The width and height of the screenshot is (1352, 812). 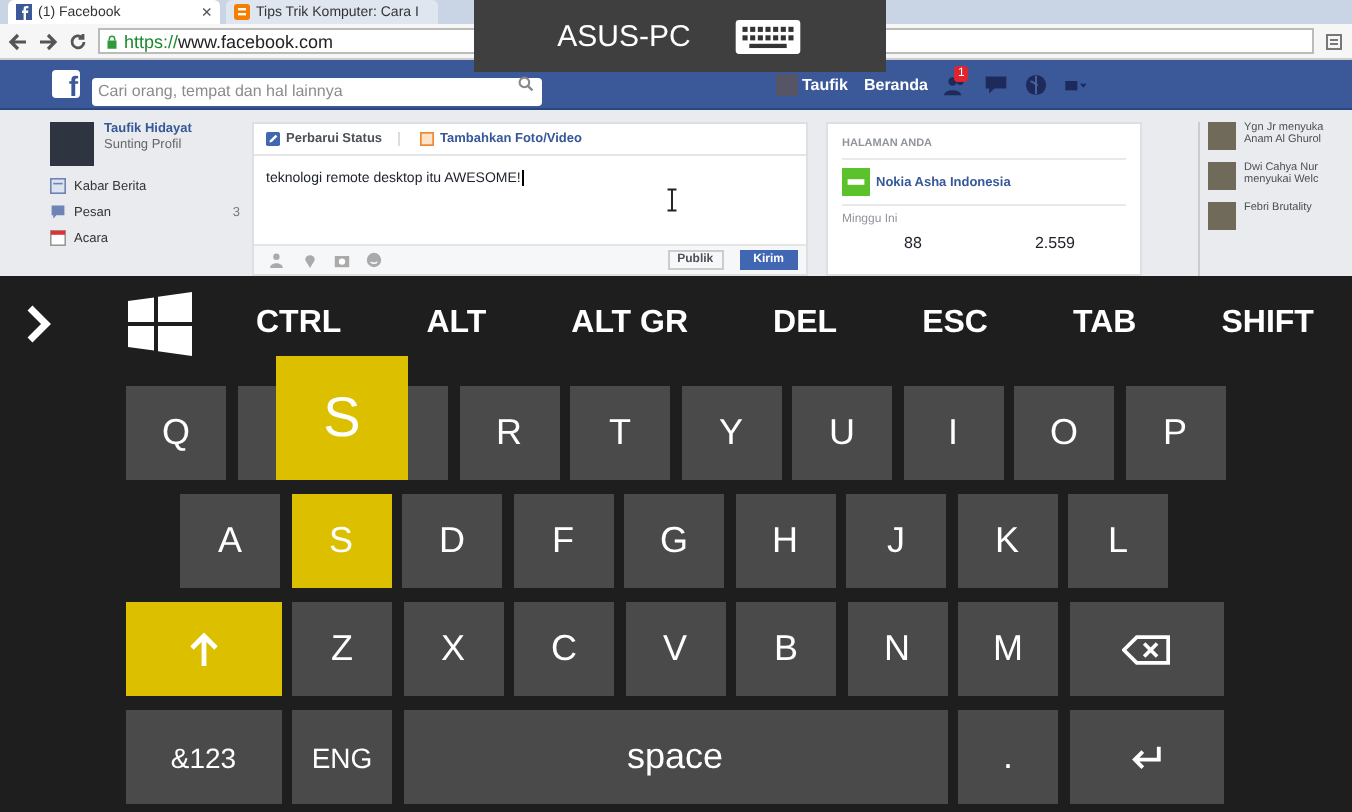 What do you see at coordinates (342, 418) in the screenshot?
I see `key-preview-popup: S` at bounding box center [342, 418].